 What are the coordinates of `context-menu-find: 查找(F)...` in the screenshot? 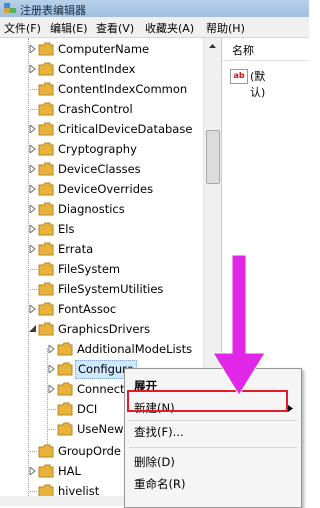 It's located at (213, 432).